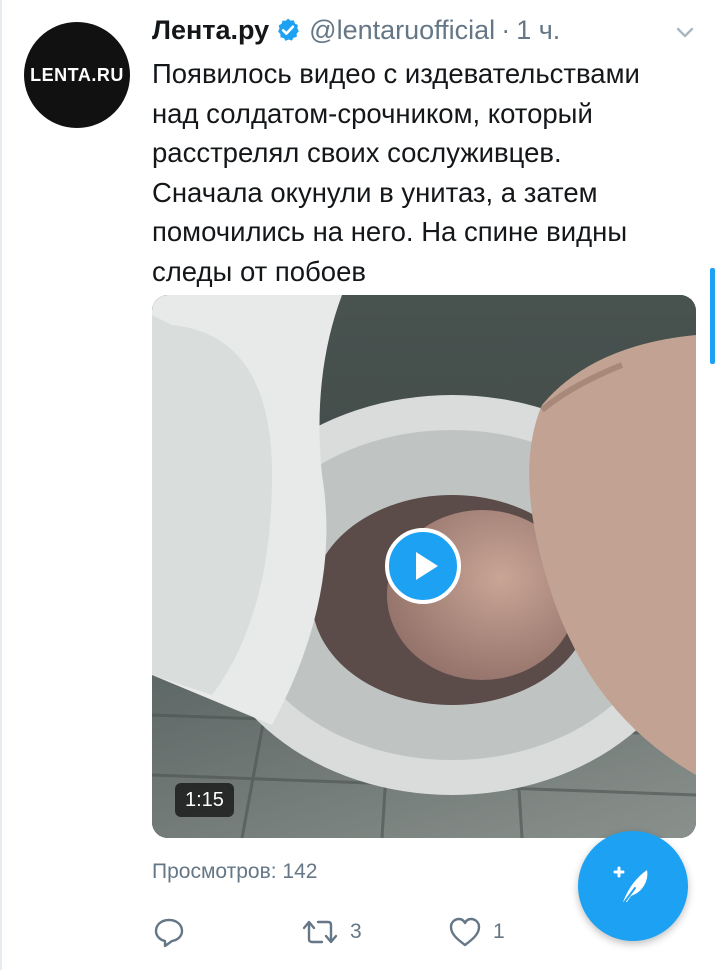 This screenshot has height=970, width=719. I want to click on retweet-icon, so click(320, 932).